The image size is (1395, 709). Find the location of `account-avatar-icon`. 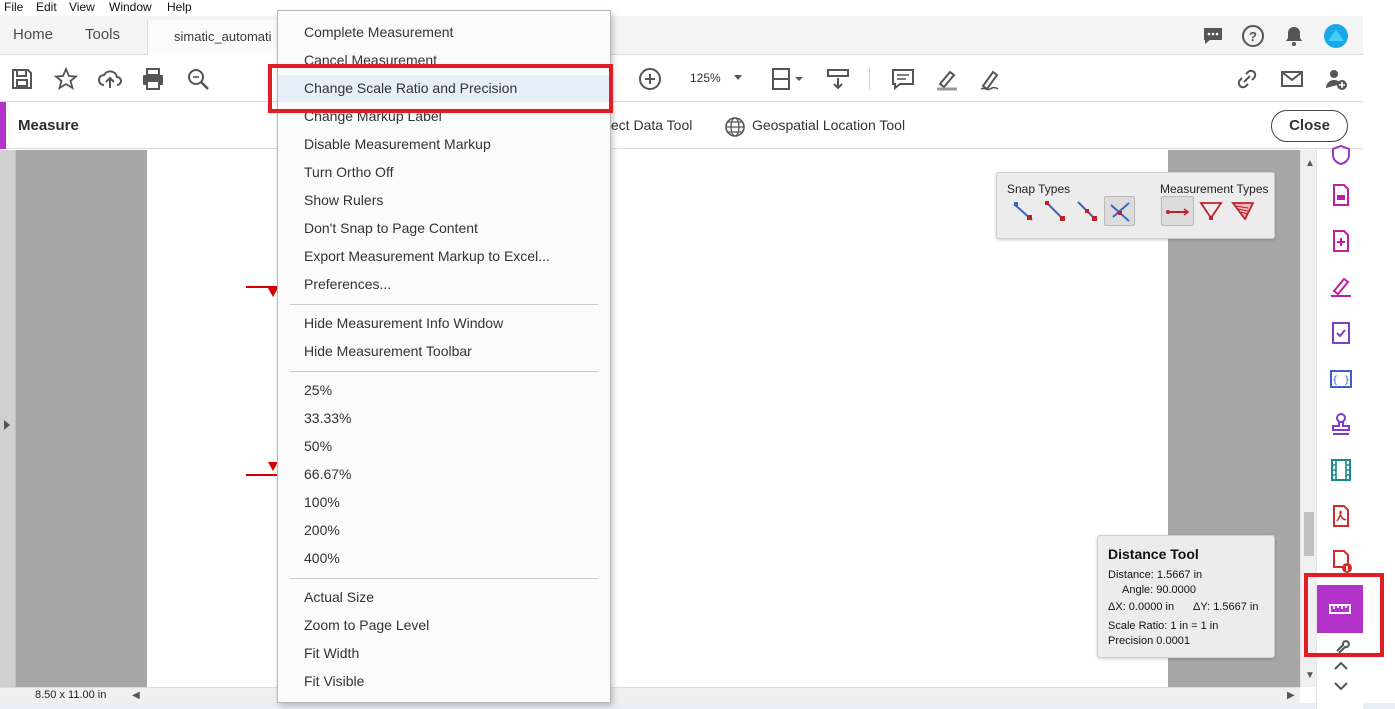

account-avatar-icon is located at coordinates (1336, 36).